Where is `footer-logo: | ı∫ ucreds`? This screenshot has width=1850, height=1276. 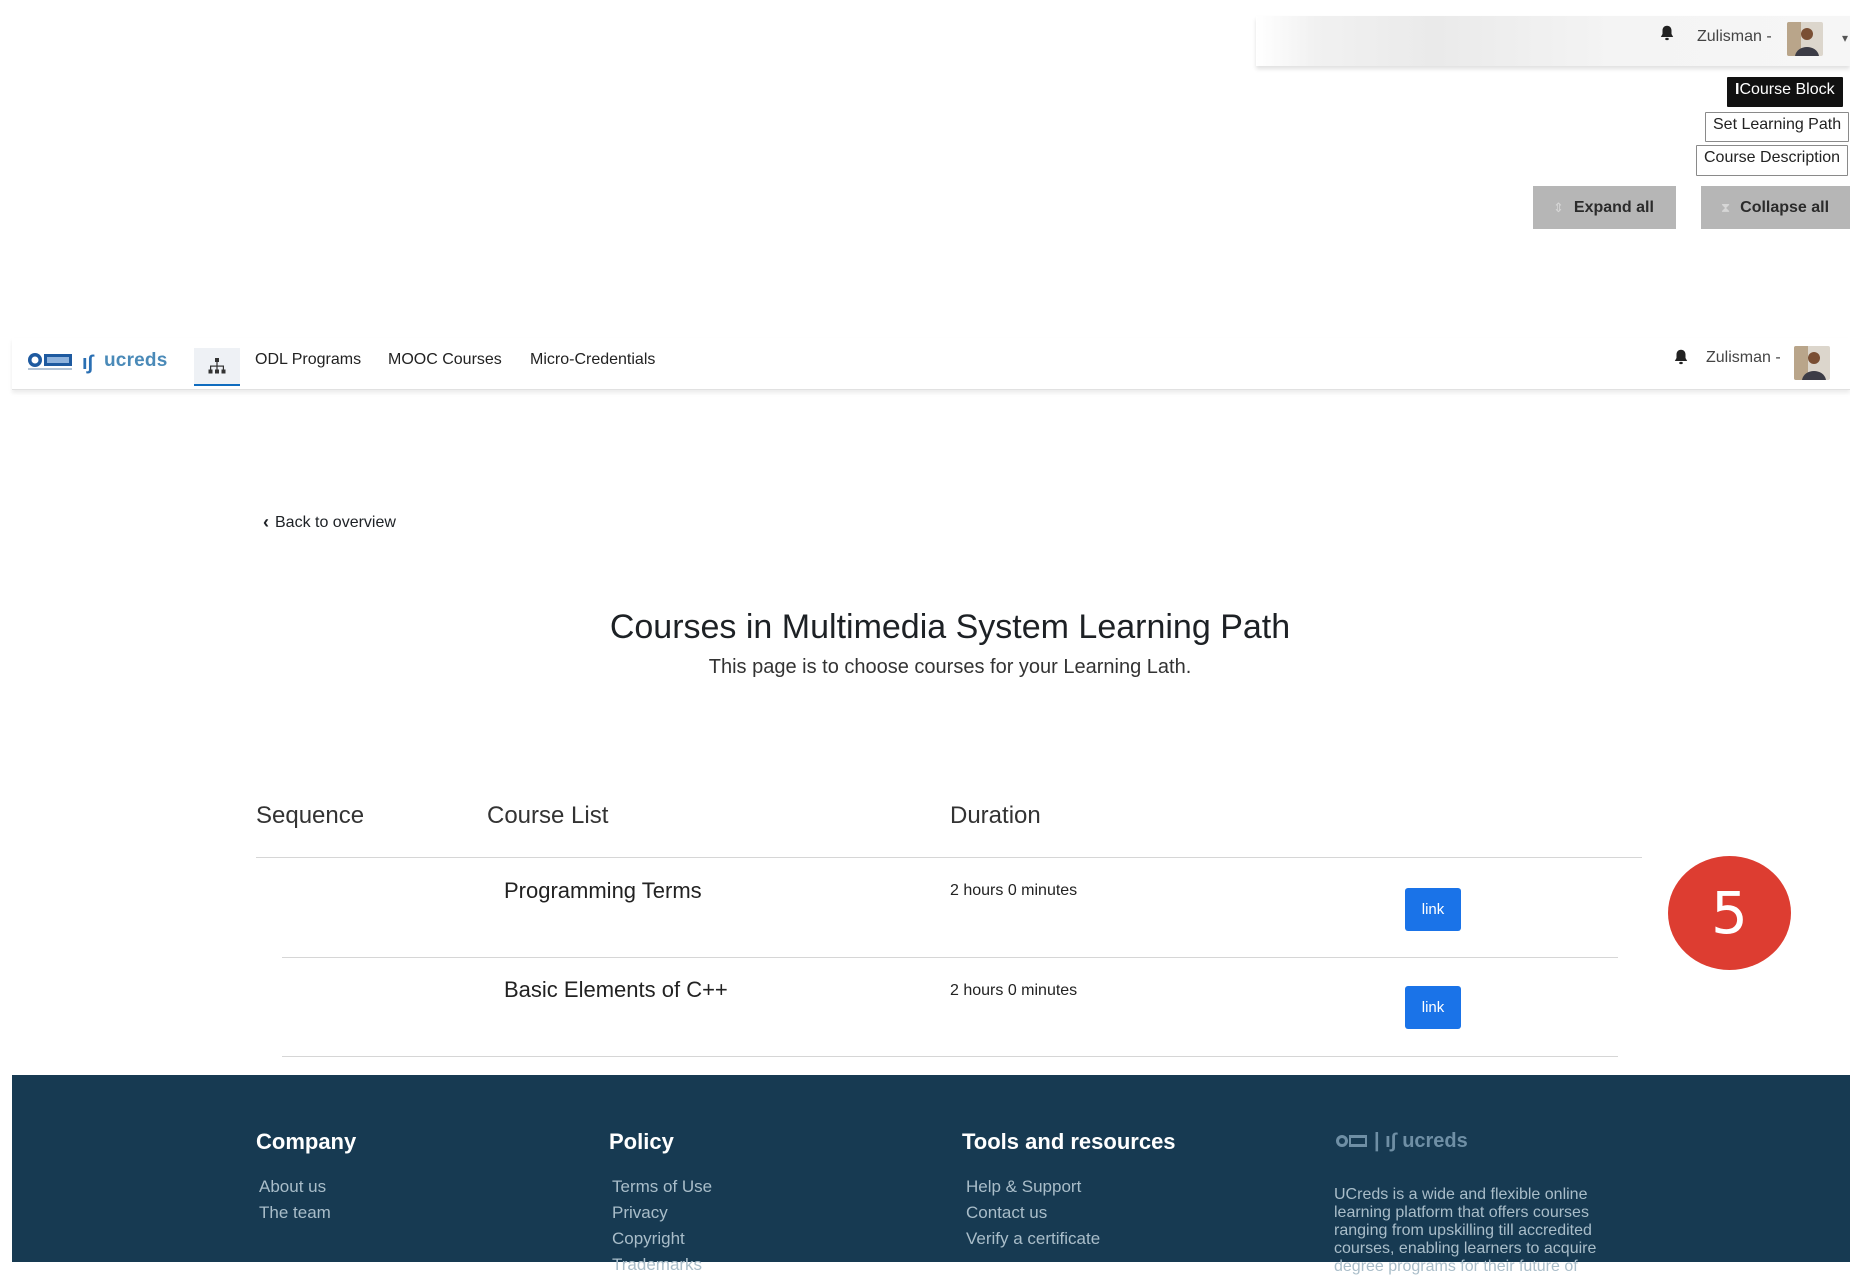
footer-logo: | ı∫ ucreds is located at coordinates (1401, 1141).